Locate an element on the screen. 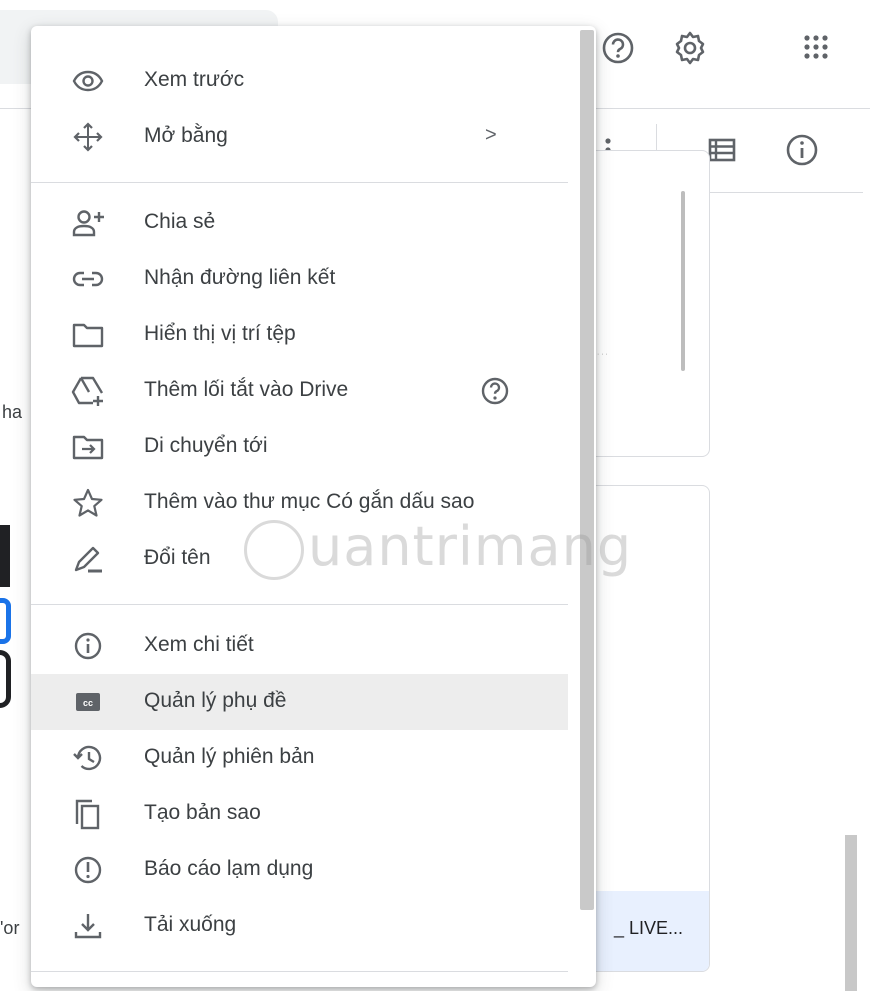 The height and width of the screenshot is (991, 870). menu-item-label: Mở bằng is located at coordinates (186, 135).